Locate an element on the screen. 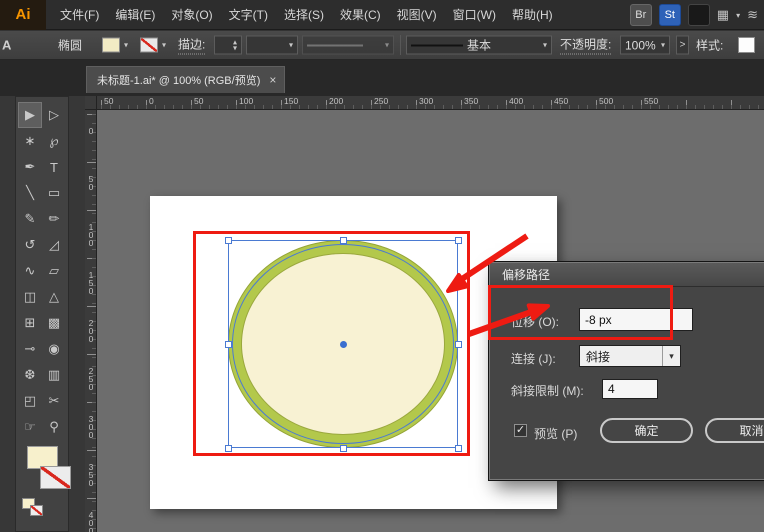 The width and height of the screenshot is (764, 532). symbol-sprayer-tool-icon: ❆ is located at coordinates (30, 375).